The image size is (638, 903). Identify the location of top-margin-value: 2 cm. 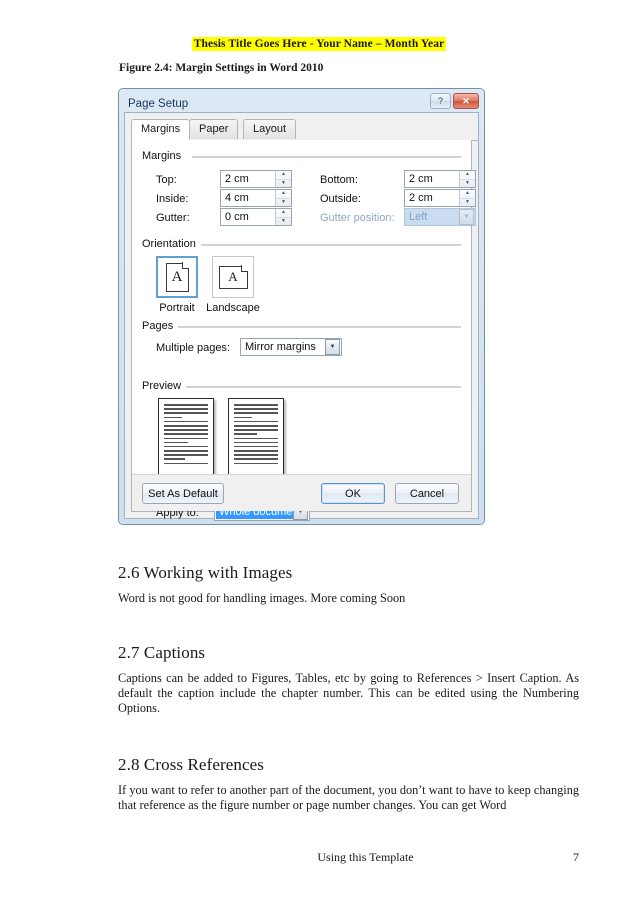
(237, 179).